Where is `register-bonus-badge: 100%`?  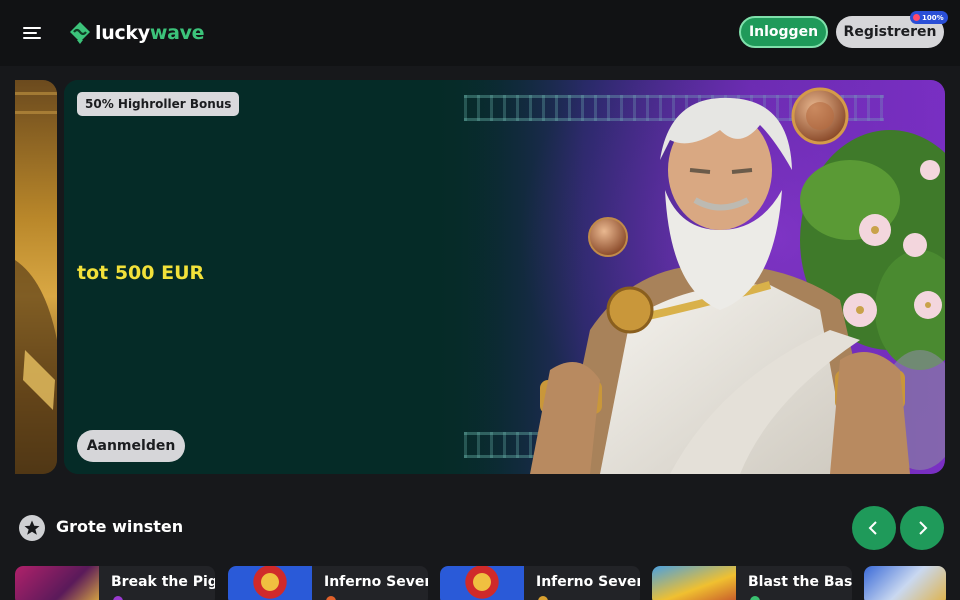 register-bonus-badge: 100% is located at coordinates (929, 17).